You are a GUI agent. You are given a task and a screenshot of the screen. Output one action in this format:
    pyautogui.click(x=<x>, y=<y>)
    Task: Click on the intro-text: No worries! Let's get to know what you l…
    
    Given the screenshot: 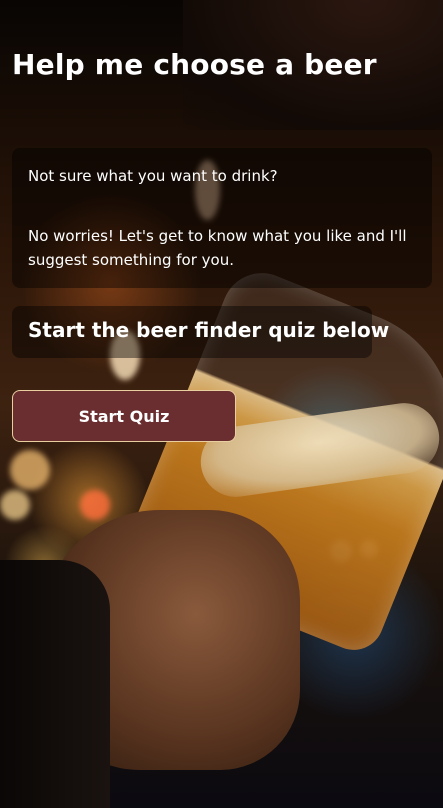 What is the action you would take?
    pyautogui.click(x=217, y=248)
    